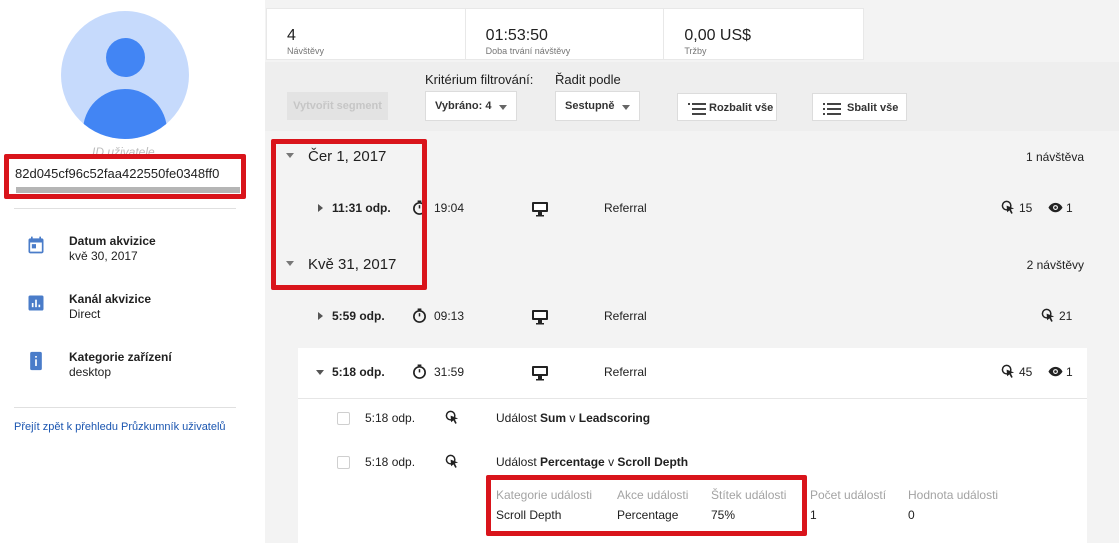 This screenshot has width=1119, height=543. Describe the element at coordinates (117, 173) in the screenshot. I see `user-id-value: 82d045cf96c52faa422550fe0348ff0` at that location.